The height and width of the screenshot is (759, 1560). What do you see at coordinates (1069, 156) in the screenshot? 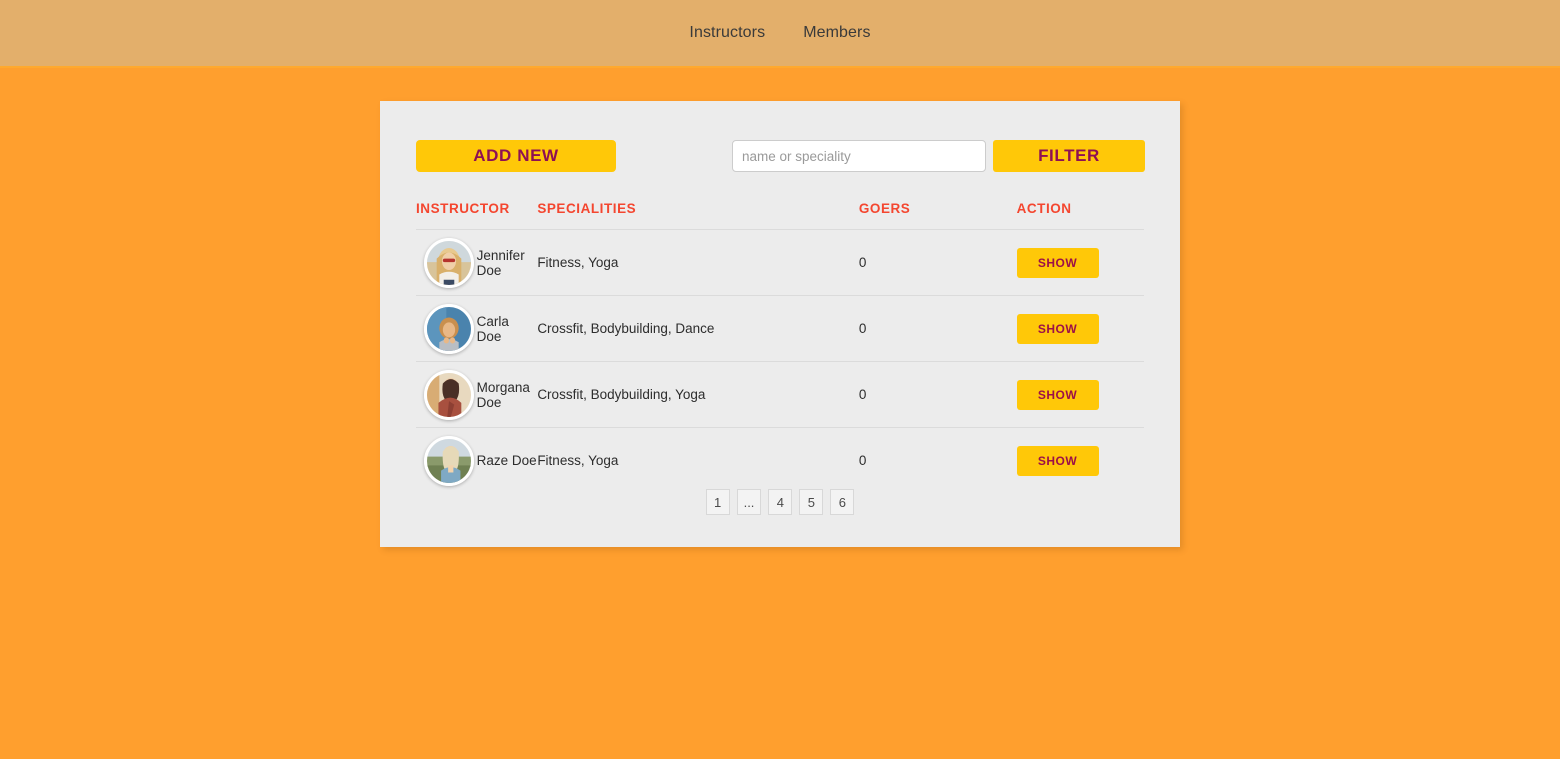
I see `filter-button: FILTER` at bounding box center [1069, 156].